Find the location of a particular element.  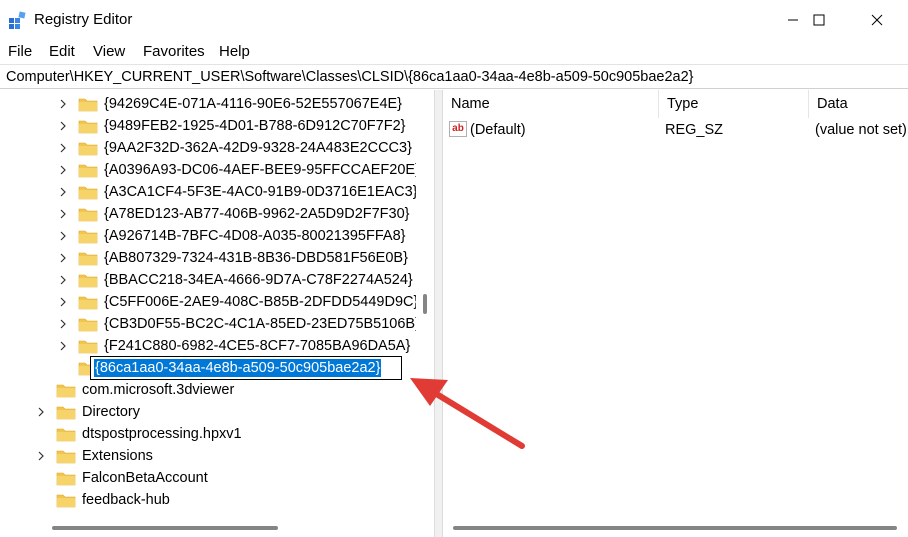

maximize-icon is located at coordinates (819, 20).